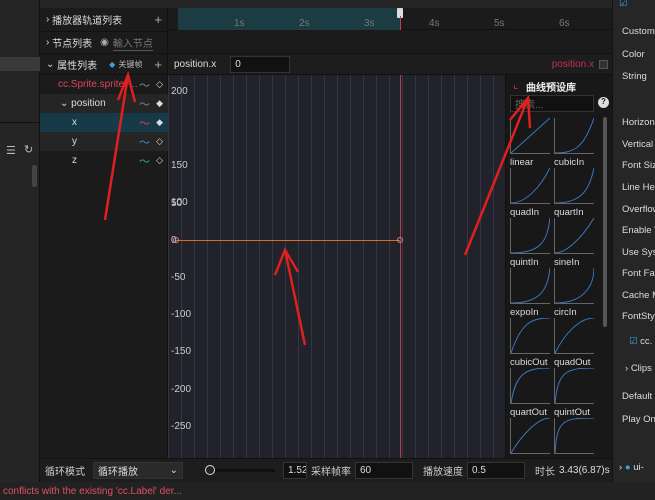 This screenshot has width=655, height=500. What do you see at coordinates (240, 470) in the screenshot?
I see `zoom-slider` at bounding box center [240, 470].